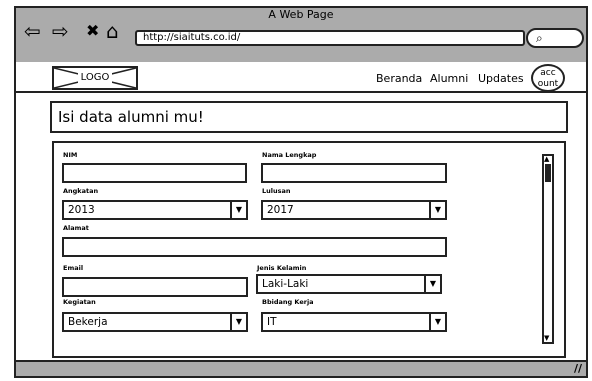 This screenshot has width=592, height=381. I want to click on back-icon: ⇦, so click(32, 31).